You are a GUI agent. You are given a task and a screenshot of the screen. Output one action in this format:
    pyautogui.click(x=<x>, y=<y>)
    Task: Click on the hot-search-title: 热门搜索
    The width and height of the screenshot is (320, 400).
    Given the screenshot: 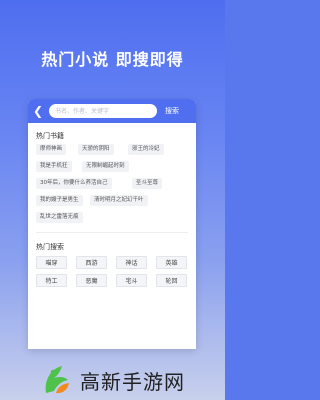 What is the action you would take?
    pyautogui.click(x=50, y=247)
    